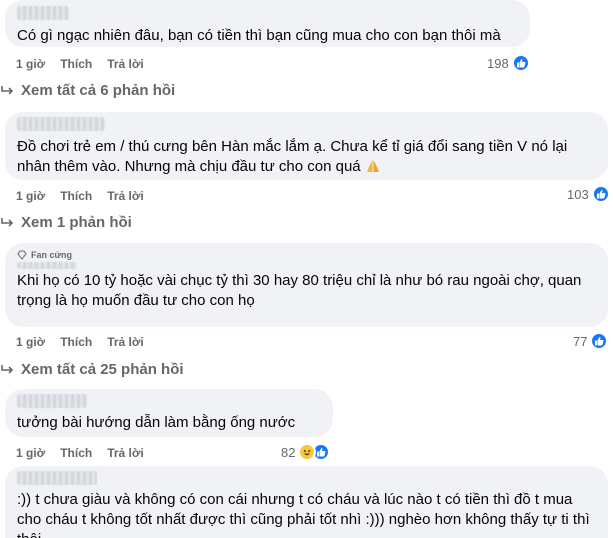 Image resolution: width=613 pixels, height=538 pixels. What do you see at coordinates (66, 222) in the screenshot?
I see `view-replies-link: Xem 1 phản hồi` at bounding box center [66, 222].